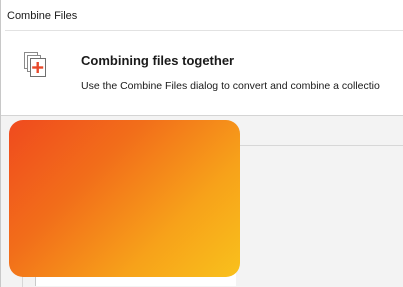 The image size is (403, 287). I want to click on add-dropdown-menu: Add Files Add Folder, so click(111, 211).